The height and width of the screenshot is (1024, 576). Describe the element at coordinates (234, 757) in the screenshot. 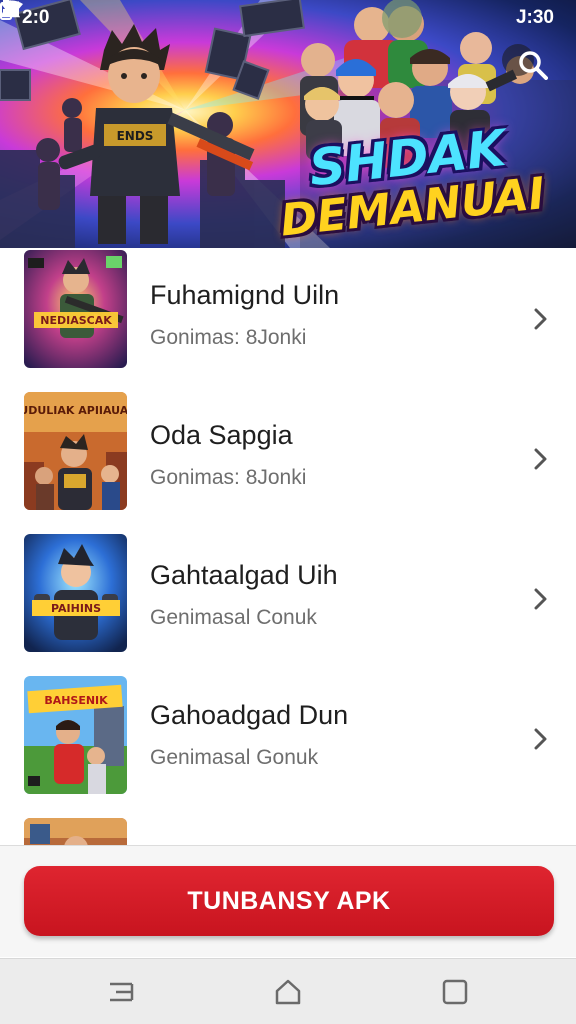

I see `game-subtitle: Genimasal Gonuk` at that location.